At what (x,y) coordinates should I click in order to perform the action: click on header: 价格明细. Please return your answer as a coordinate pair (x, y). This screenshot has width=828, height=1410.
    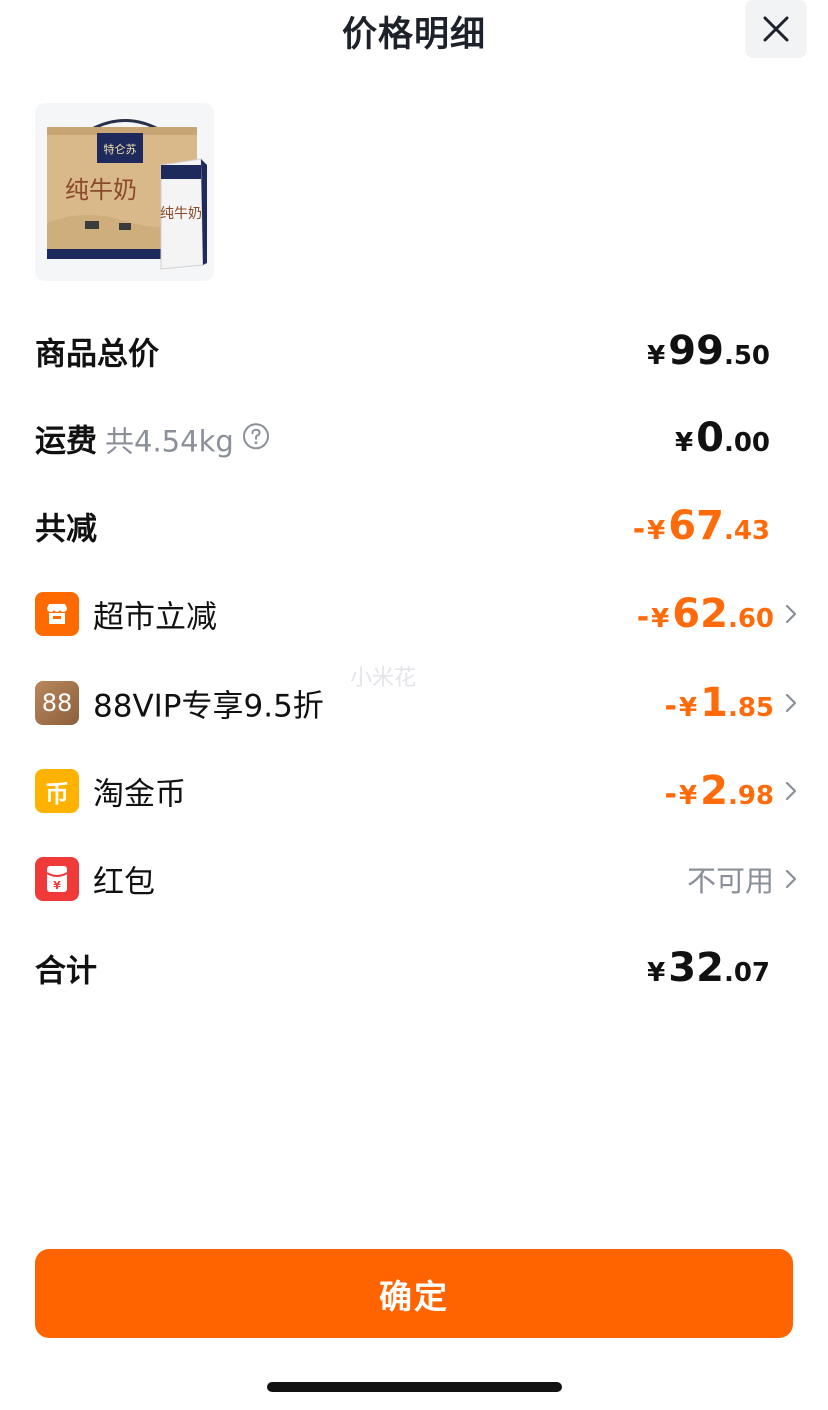
    Looking at the image, I should click on (414, 32).